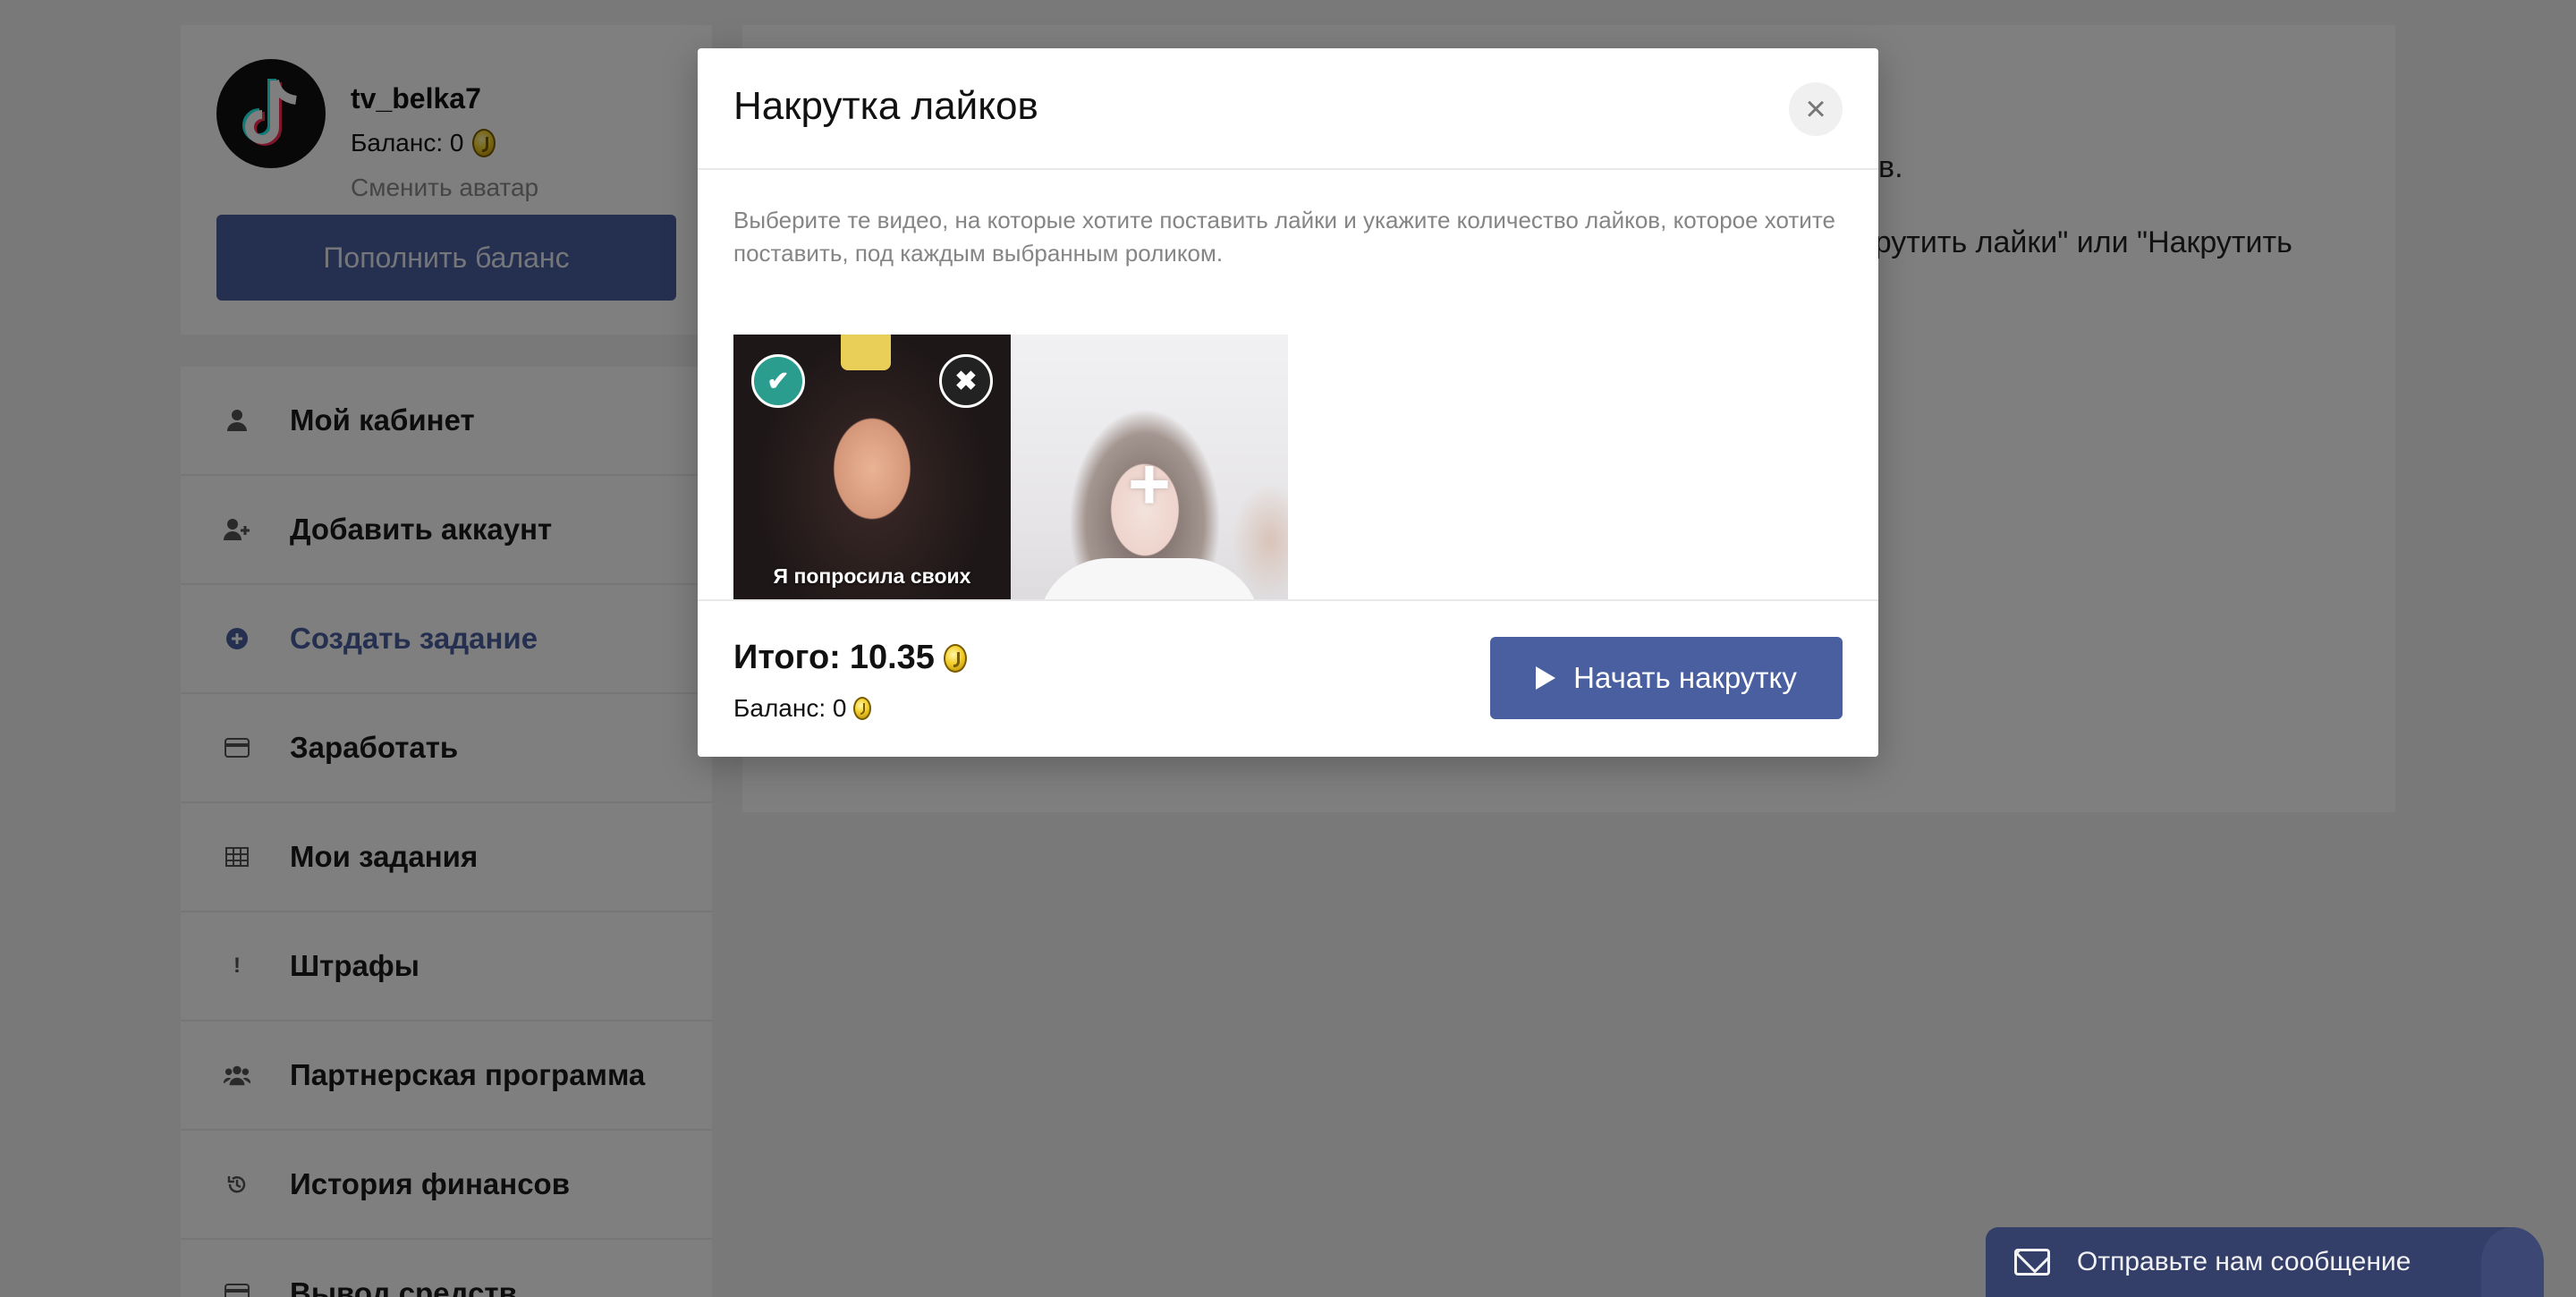 The height and width of the screenshot is (1297, 2576). I want to click on footer-balance: Баланс: 0, so click(802, 708).